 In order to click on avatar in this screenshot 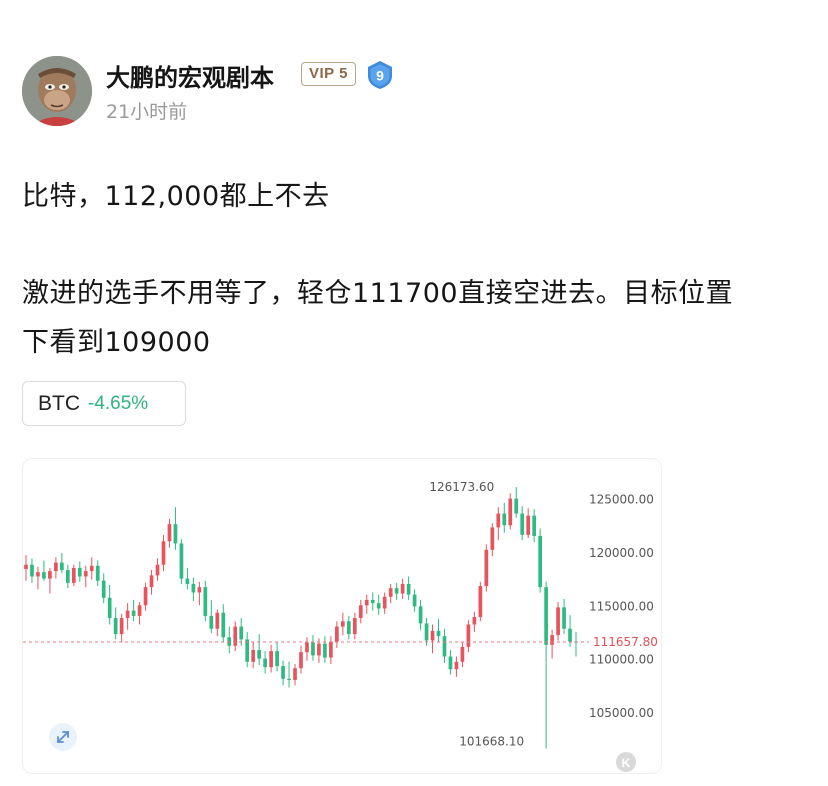, I will do `click(57, 91)`.